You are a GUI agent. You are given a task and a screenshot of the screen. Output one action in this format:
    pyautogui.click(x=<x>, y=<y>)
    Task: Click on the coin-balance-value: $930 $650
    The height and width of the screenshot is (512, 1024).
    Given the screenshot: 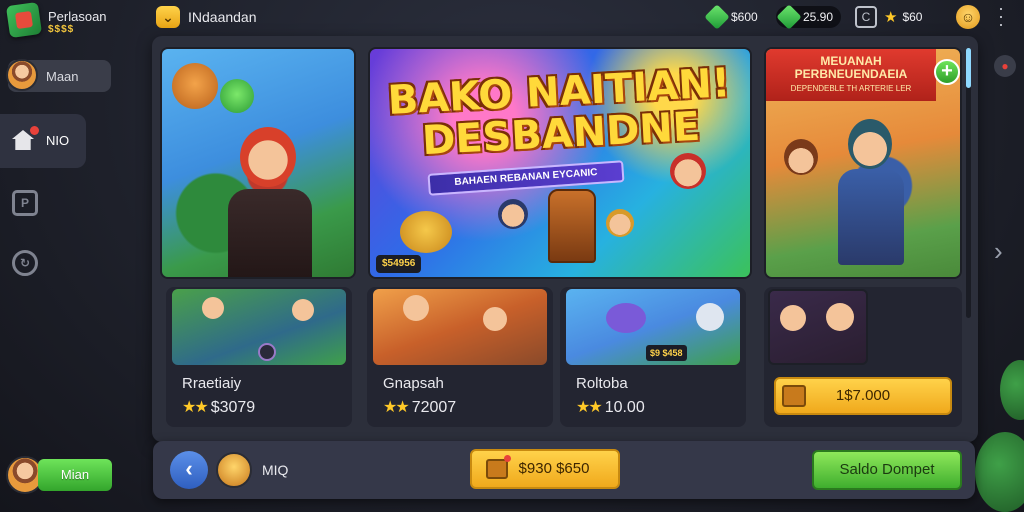 What is the action you would take?
    pyautogui.click(x=554, y=468)
    